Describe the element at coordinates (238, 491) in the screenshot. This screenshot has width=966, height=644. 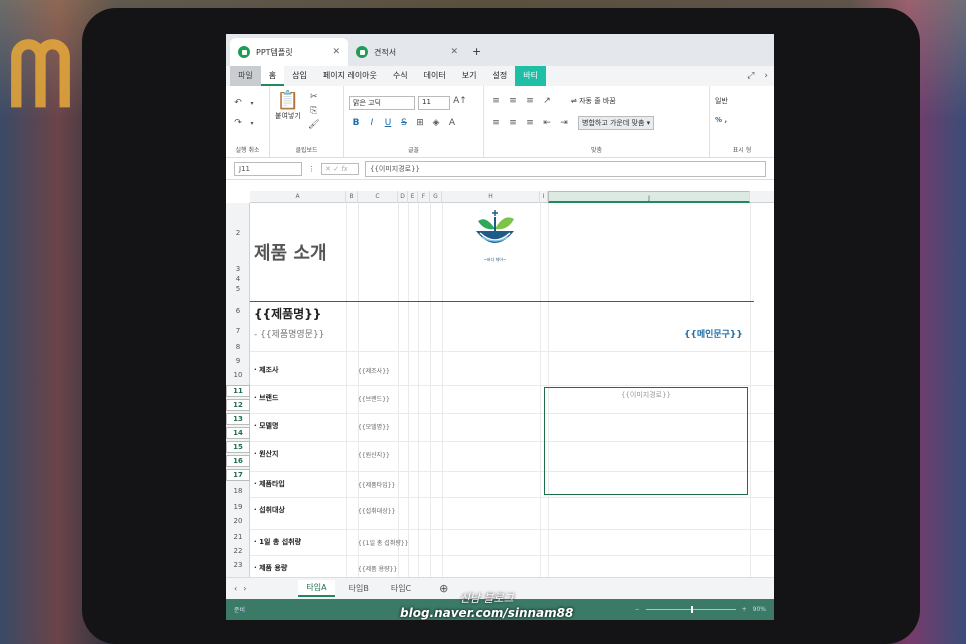
I see `row-header: 18` at that location.